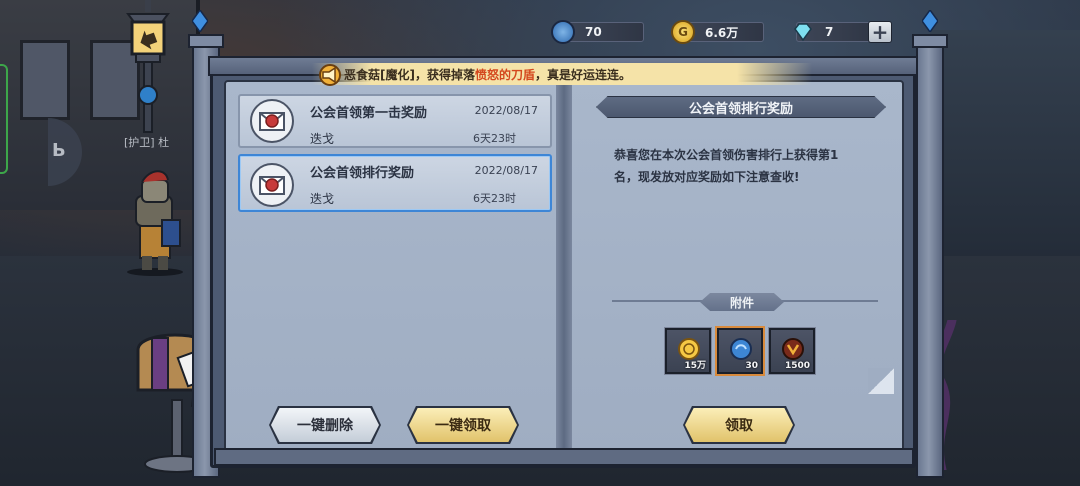 The width and height of the screenshot is (1080, 486). Describe the element at coordinates (409, 74) in the screenshot. I see `notice-text-1: 恶食菇[魔化]，获得掉落` at that location.